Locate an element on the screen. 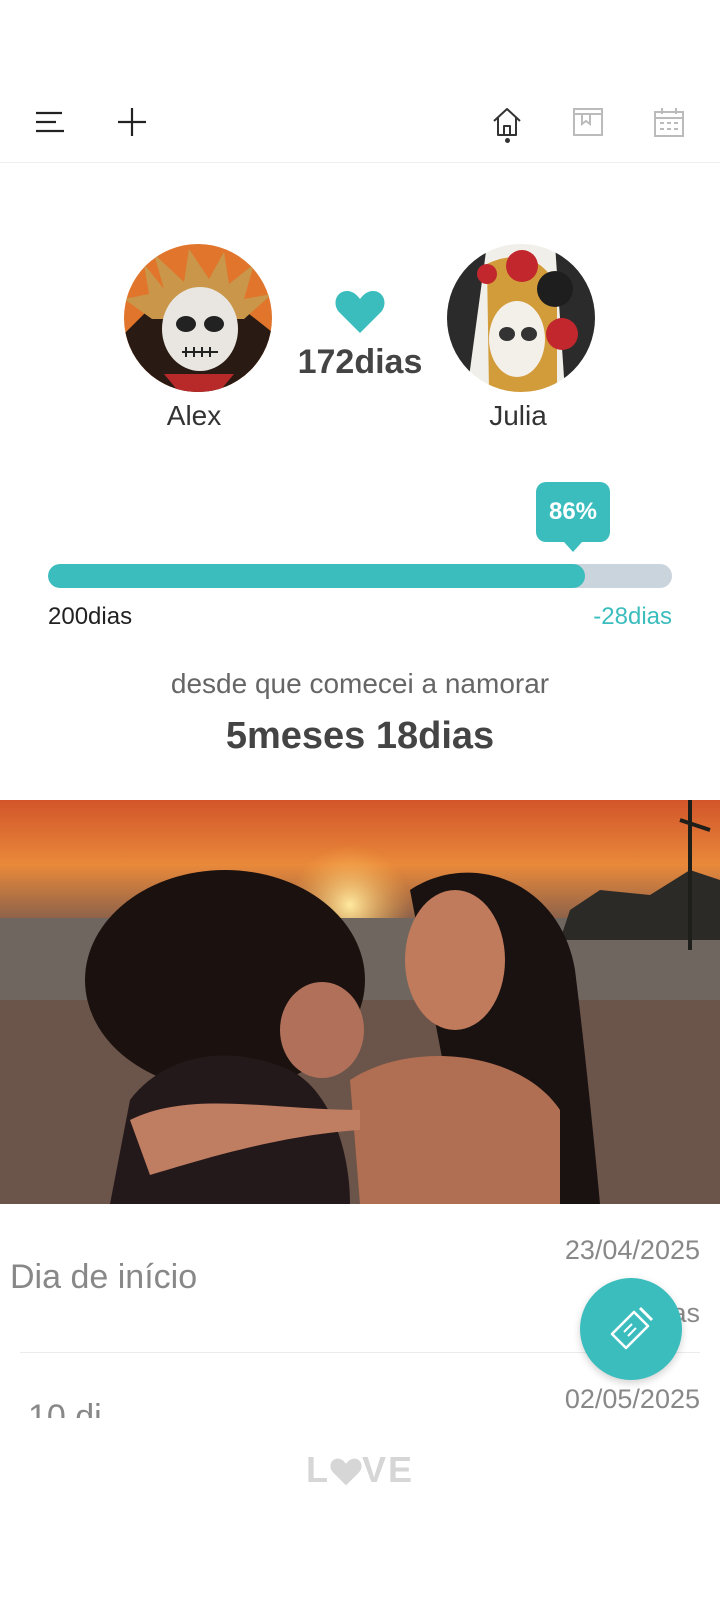  progress-fill is located at coordinates (316, 576).